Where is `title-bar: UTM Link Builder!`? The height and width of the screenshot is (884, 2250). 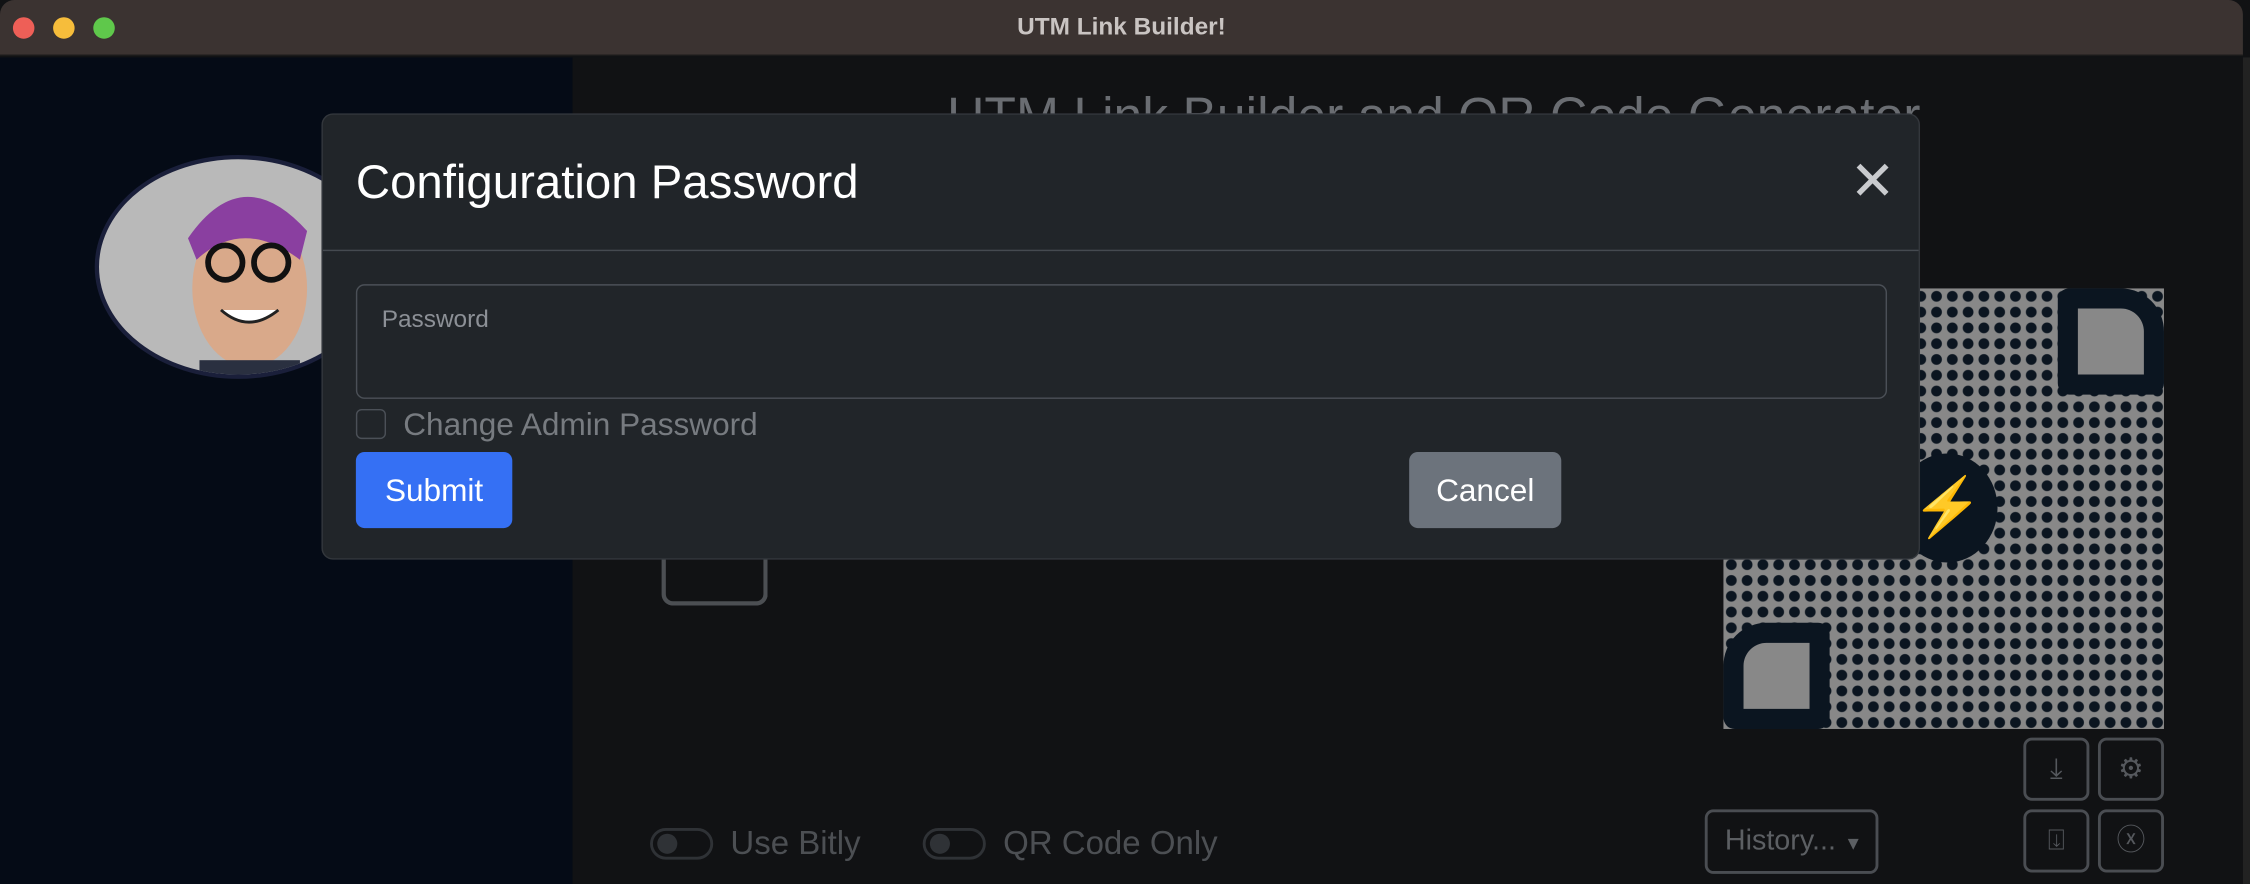
title-bar: UTM Link Builder! is located at coordinates (1121, 28).